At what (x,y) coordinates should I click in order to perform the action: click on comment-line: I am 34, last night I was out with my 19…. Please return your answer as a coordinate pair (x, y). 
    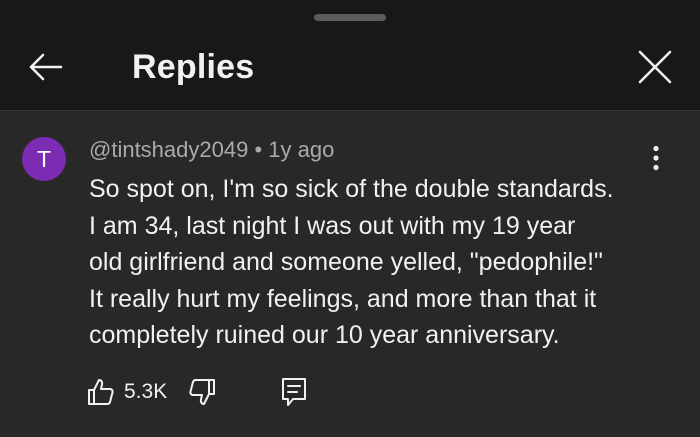
    Looking at the image, I should click on (332, 225).